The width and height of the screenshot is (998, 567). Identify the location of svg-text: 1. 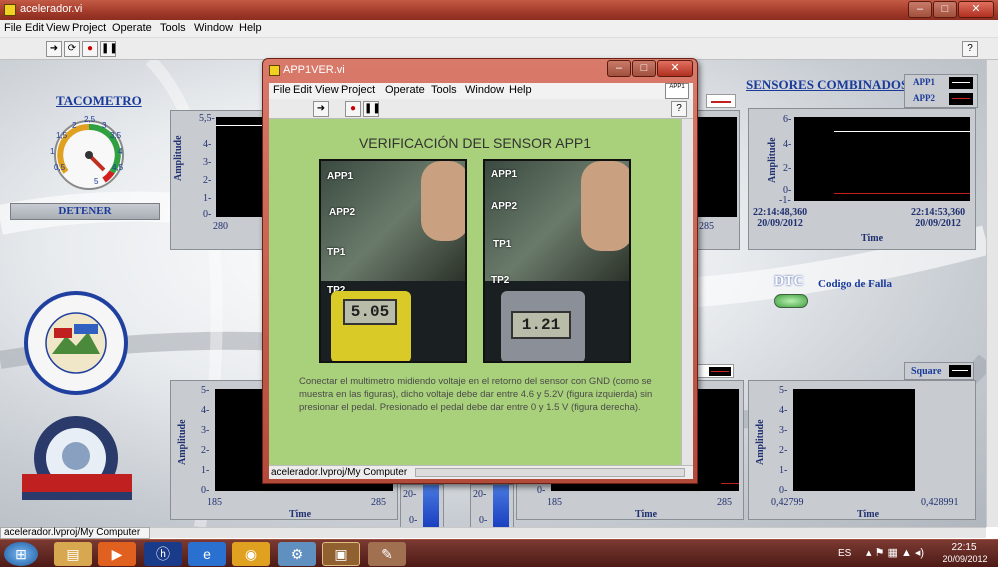
(52, 151).